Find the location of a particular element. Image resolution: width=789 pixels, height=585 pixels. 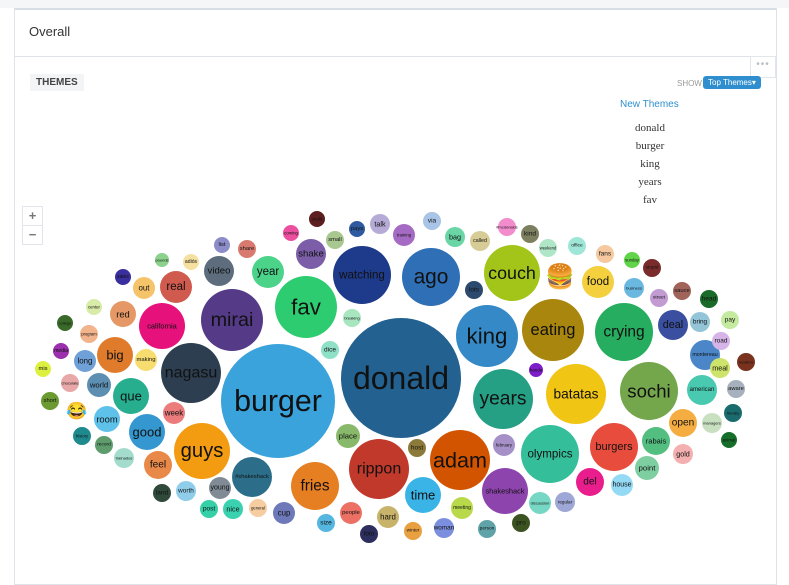

bubble-104: share is located at coordinates (247, 249).